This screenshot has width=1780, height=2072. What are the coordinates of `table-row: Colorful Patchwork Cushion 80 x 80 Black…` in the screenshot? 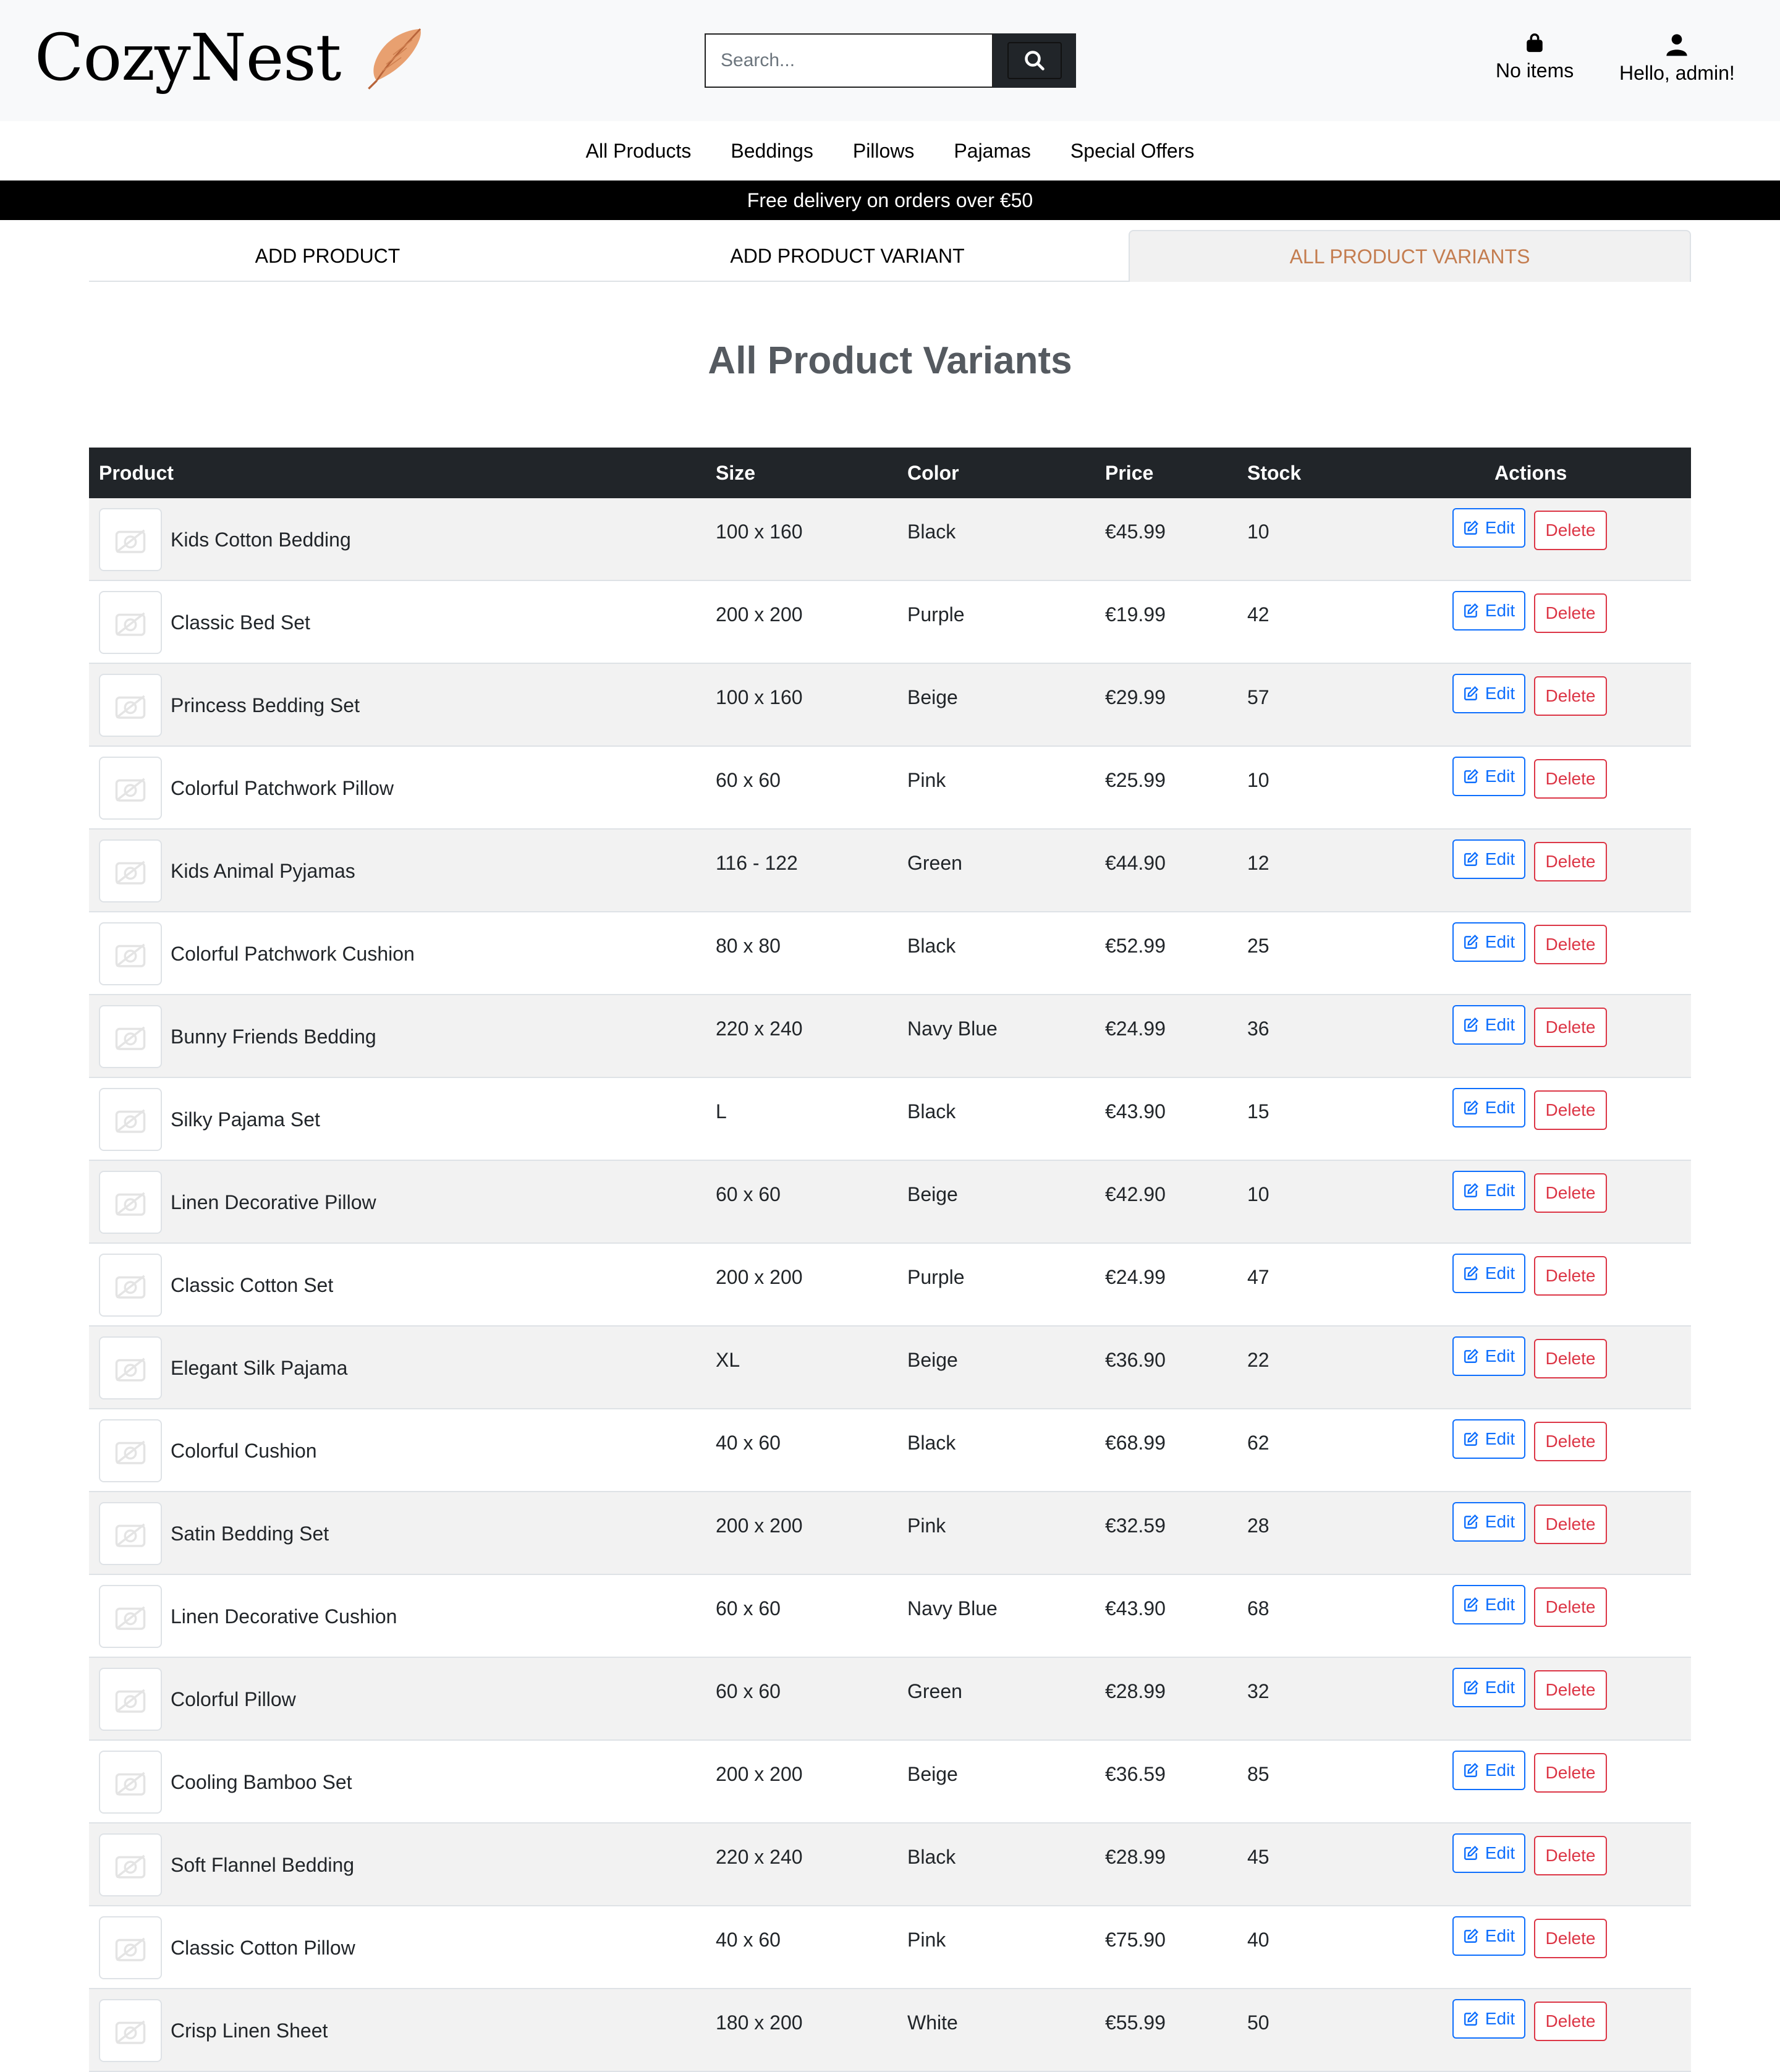 It's located at (890, 953).